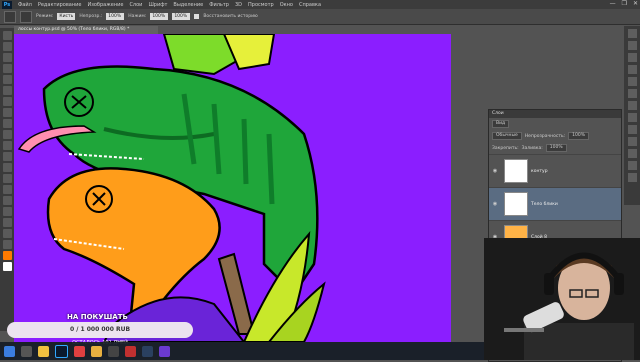 This screenshot has height=362, width=640. Describe the element at coordinates (7, 79) in the screenshot. I see `crop-tool-icon` at that location.